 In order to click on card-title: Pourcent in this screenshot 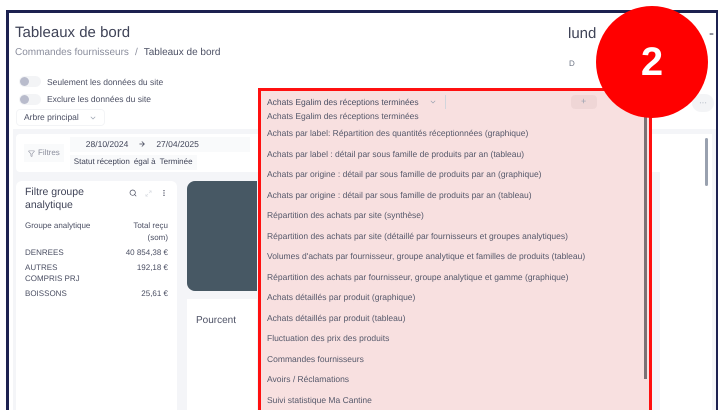, I will do `click(216, 320)`.